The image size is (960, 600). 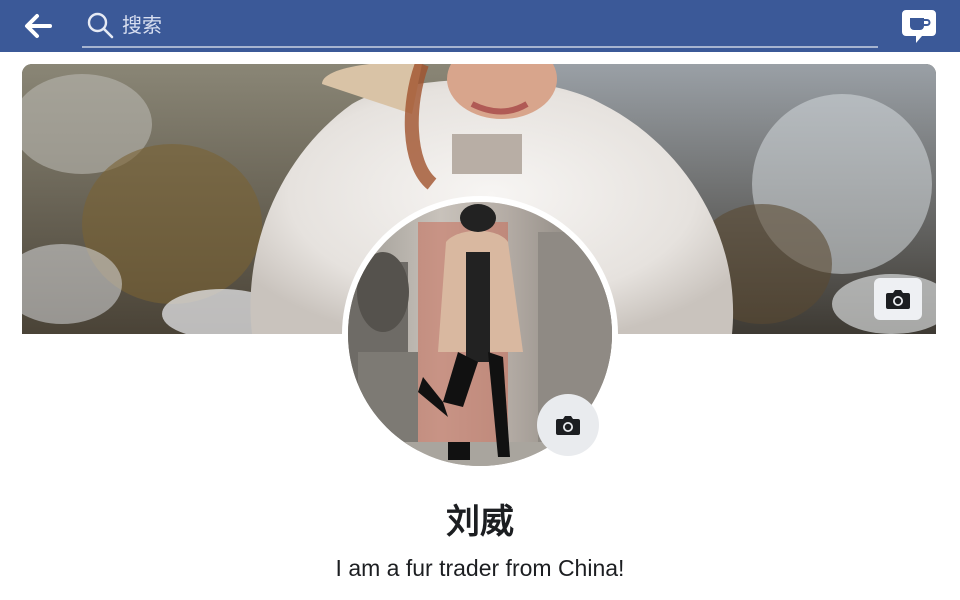 I want to click on messenger-icon, so click(x=919, y=26).